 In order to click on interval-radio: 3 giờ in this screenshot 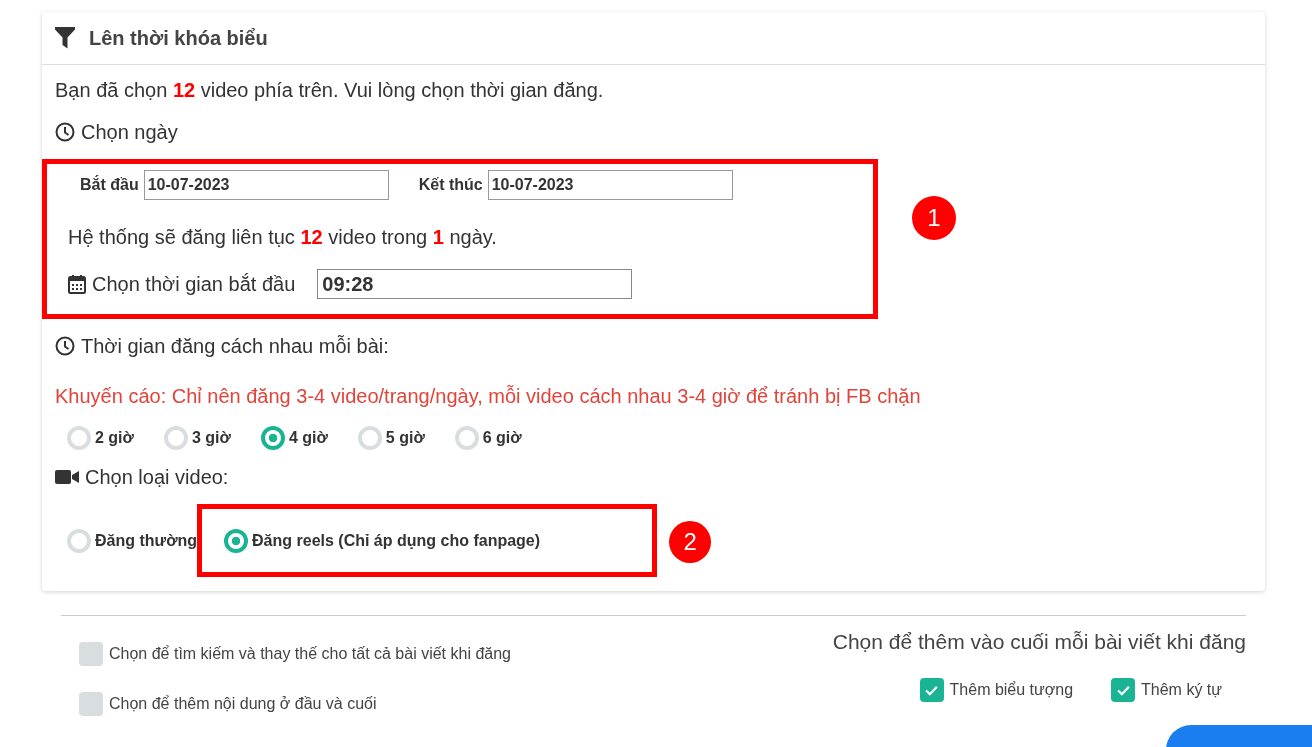, I will do `click(197, 438)`.